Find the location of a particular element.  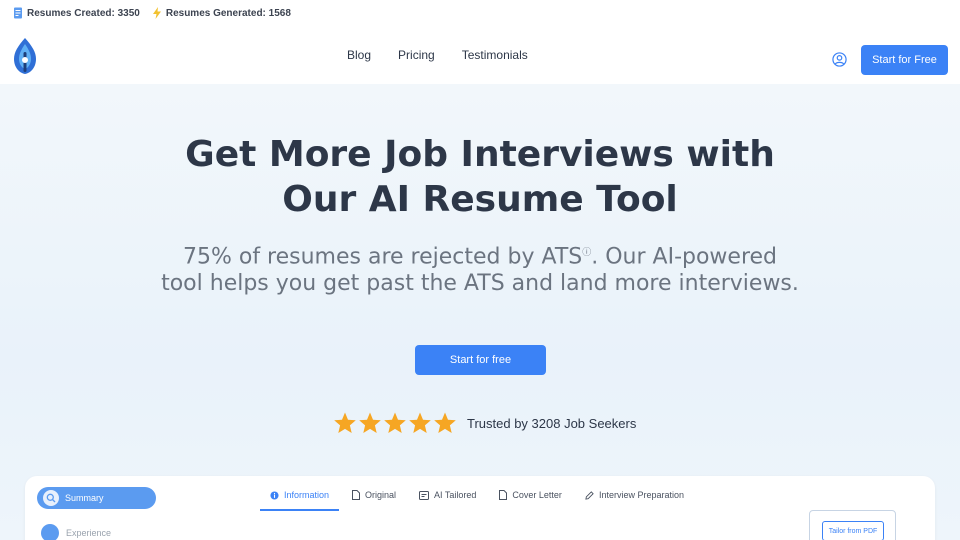

document-icon is located at coordinates (18, 13).